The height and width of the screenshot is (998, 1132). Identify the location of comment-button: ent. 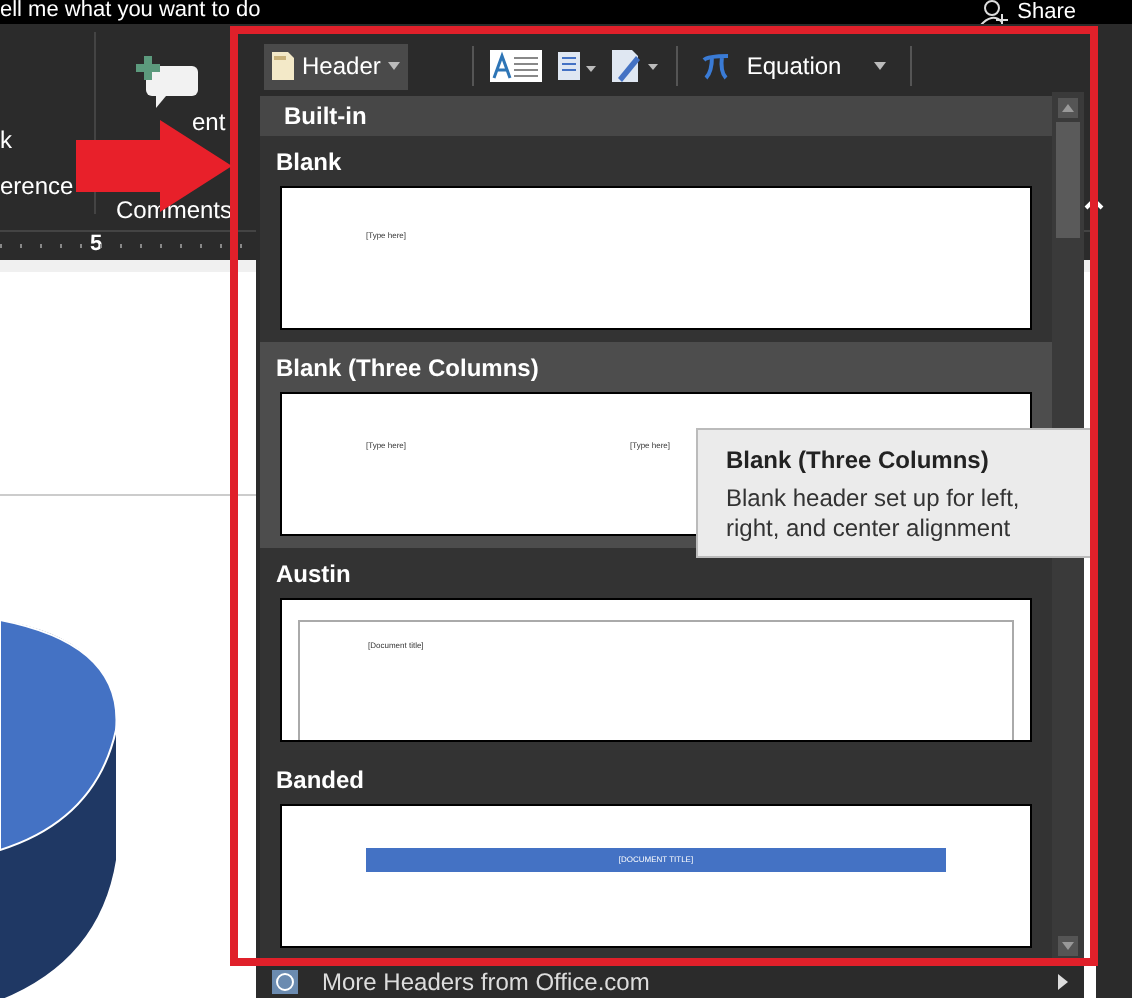
(209, 122).